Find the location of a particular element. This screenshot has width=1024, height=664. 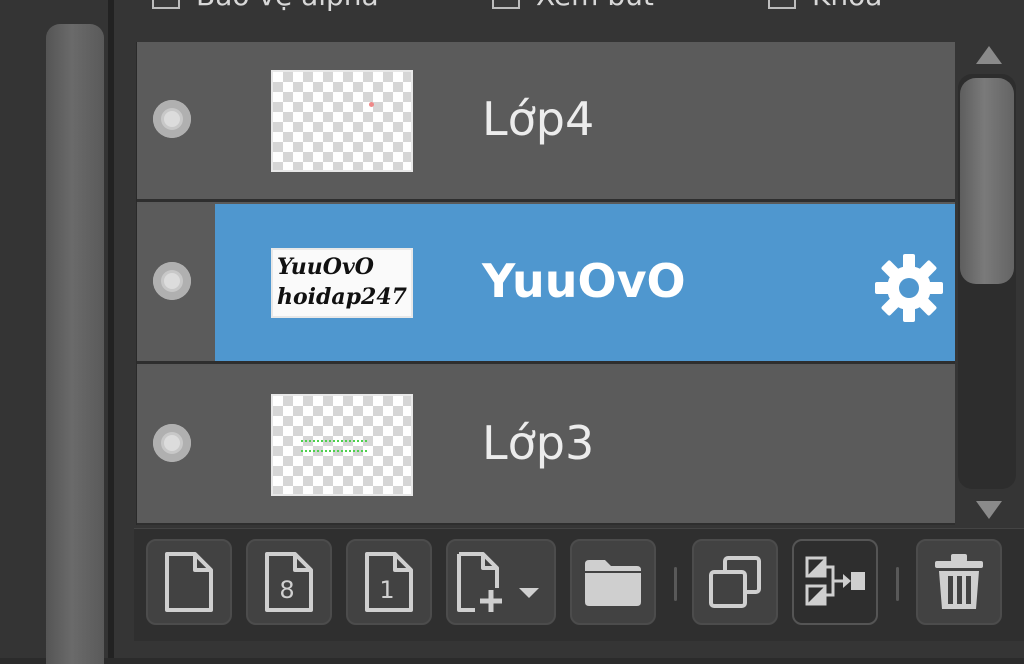

thumbnail-text-line: YuuOvO is located at coordinates (325, 267).